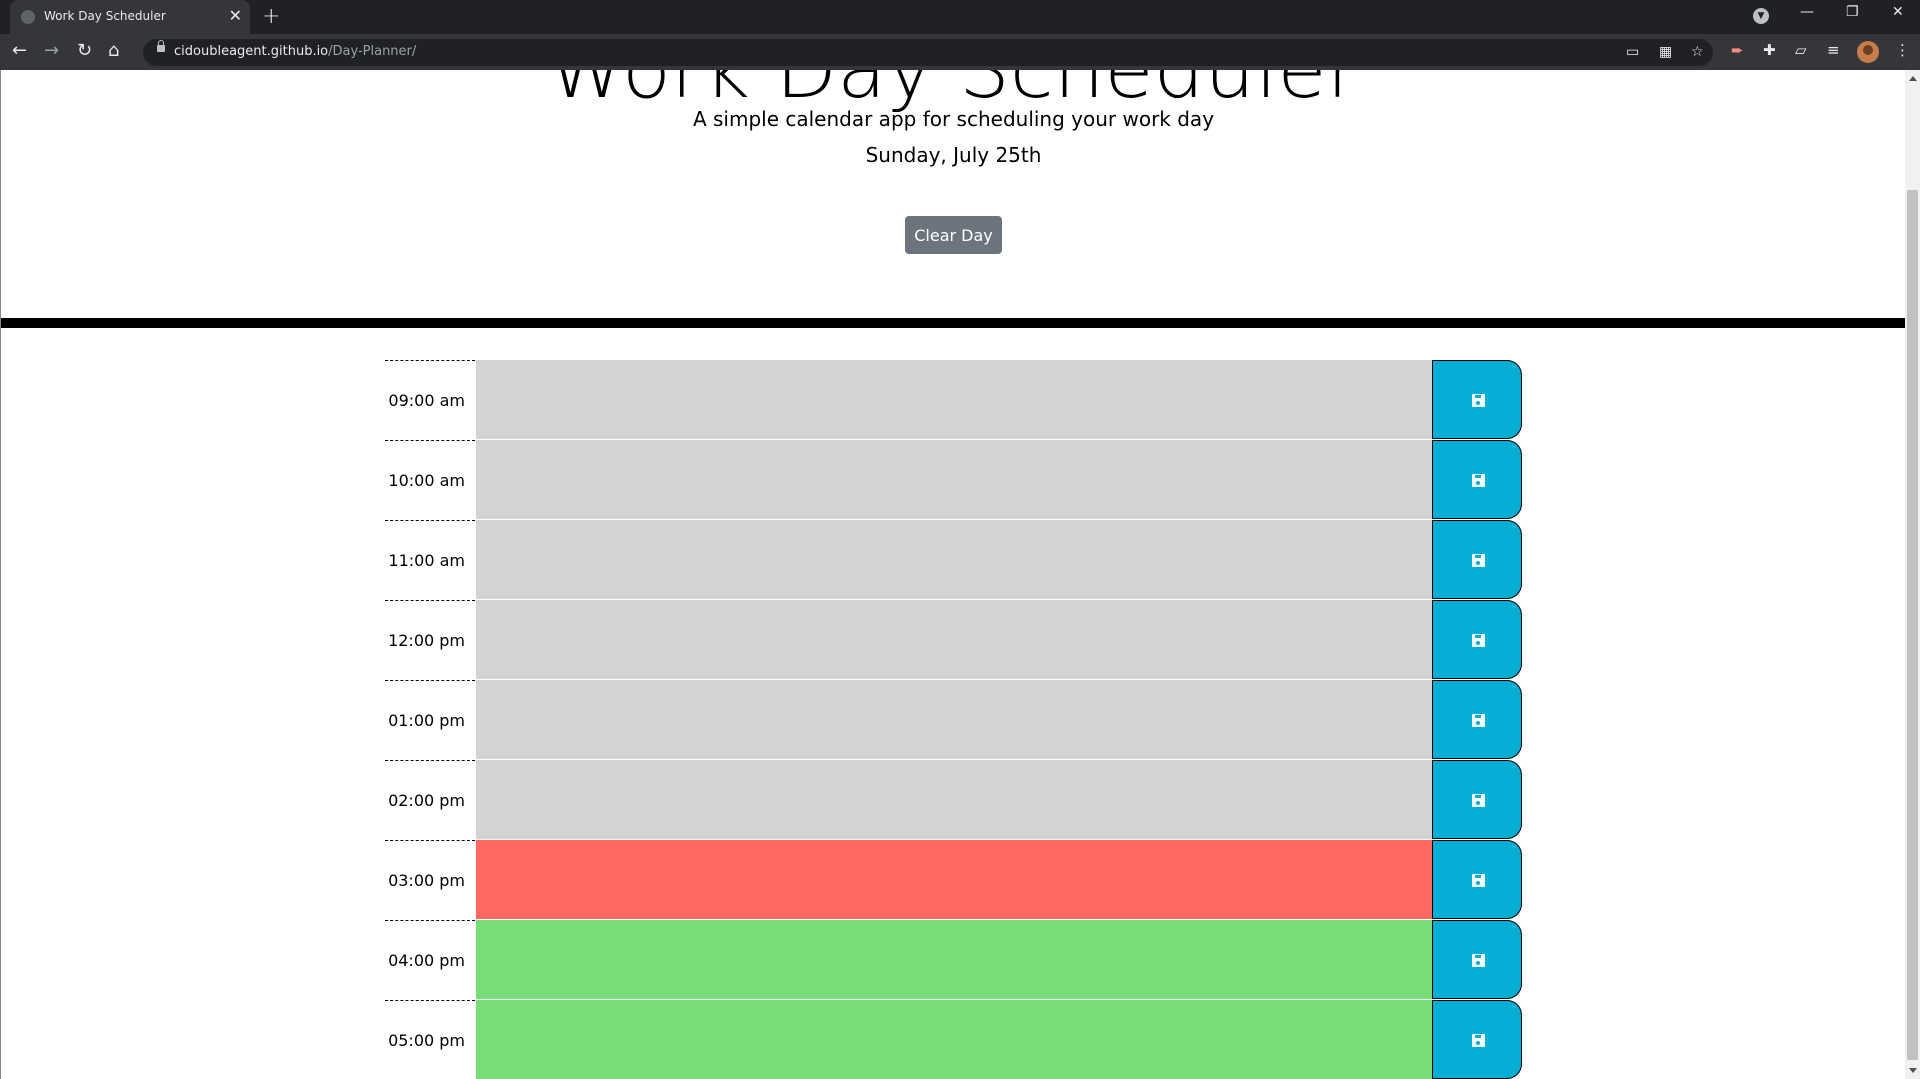 The width and height of the screenshot is (1920, 1079). I want to click on current-day: Sunday, July 25th, so click(953, 155).